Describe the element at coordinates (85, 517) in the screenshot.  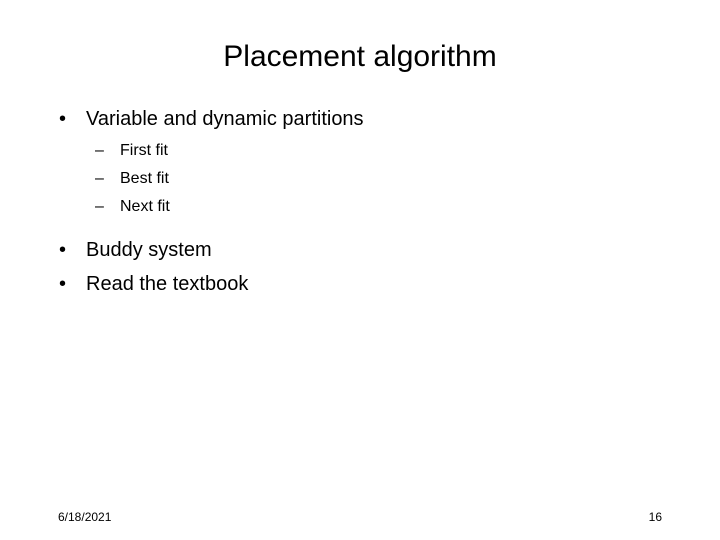
I see `footer-date: 6/18/2021` at that location.